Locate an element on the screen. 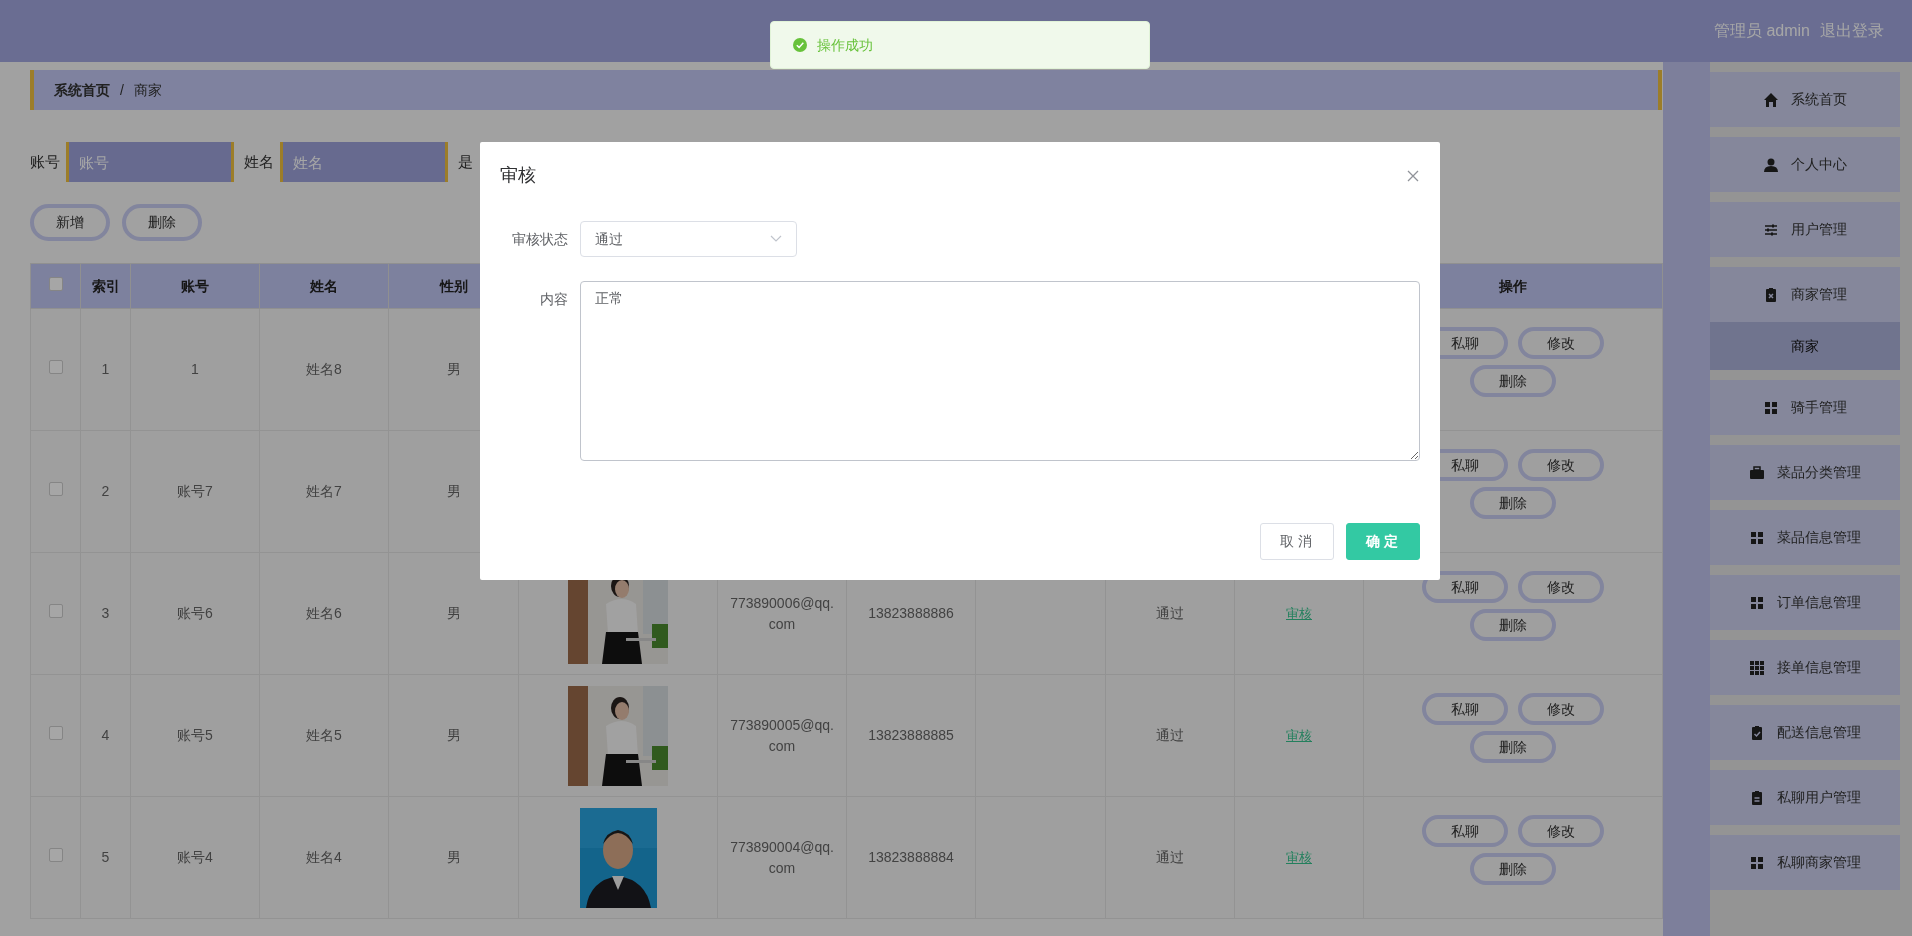 The image size is (1912, 936). sidebar-item: 接单信息管理 is located at coordinates (1805, 667).